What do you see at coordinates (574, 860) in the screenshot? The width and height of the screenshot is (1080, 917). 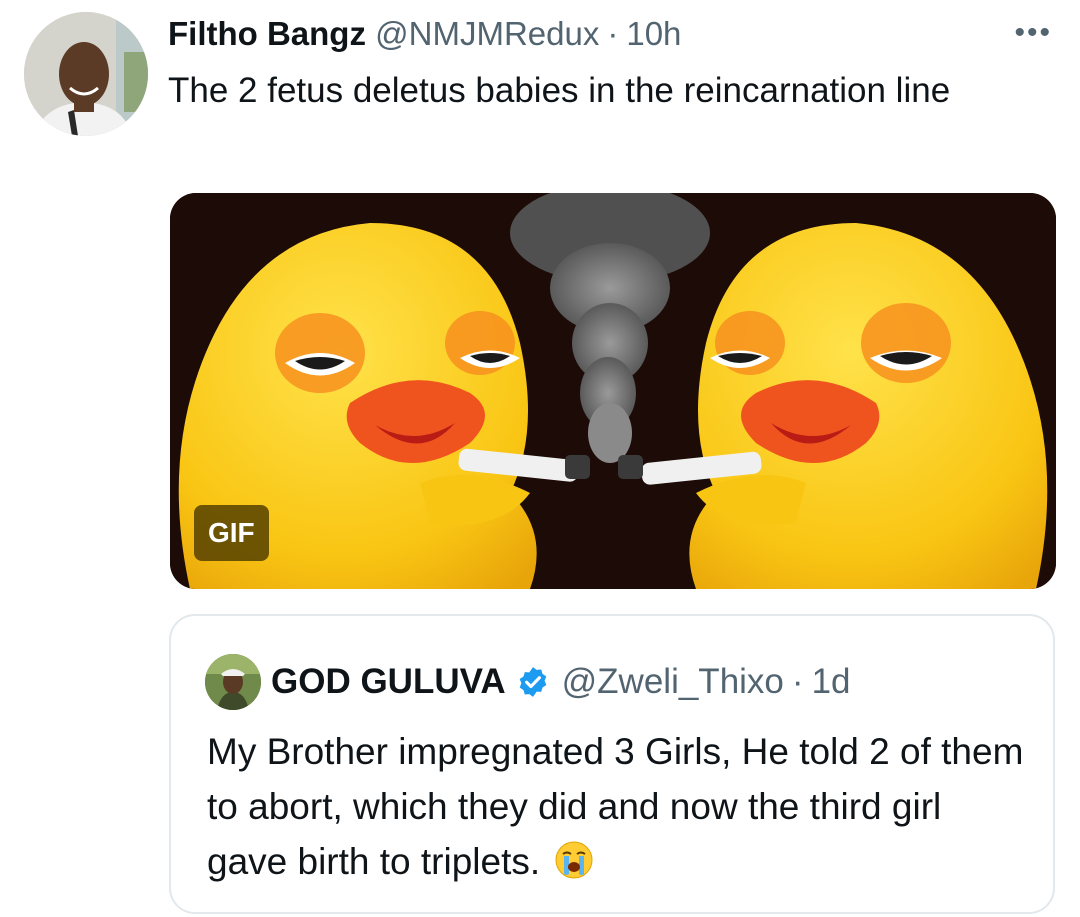 I see `loudly-crying-face-icon` at bounding box center [574, 860].